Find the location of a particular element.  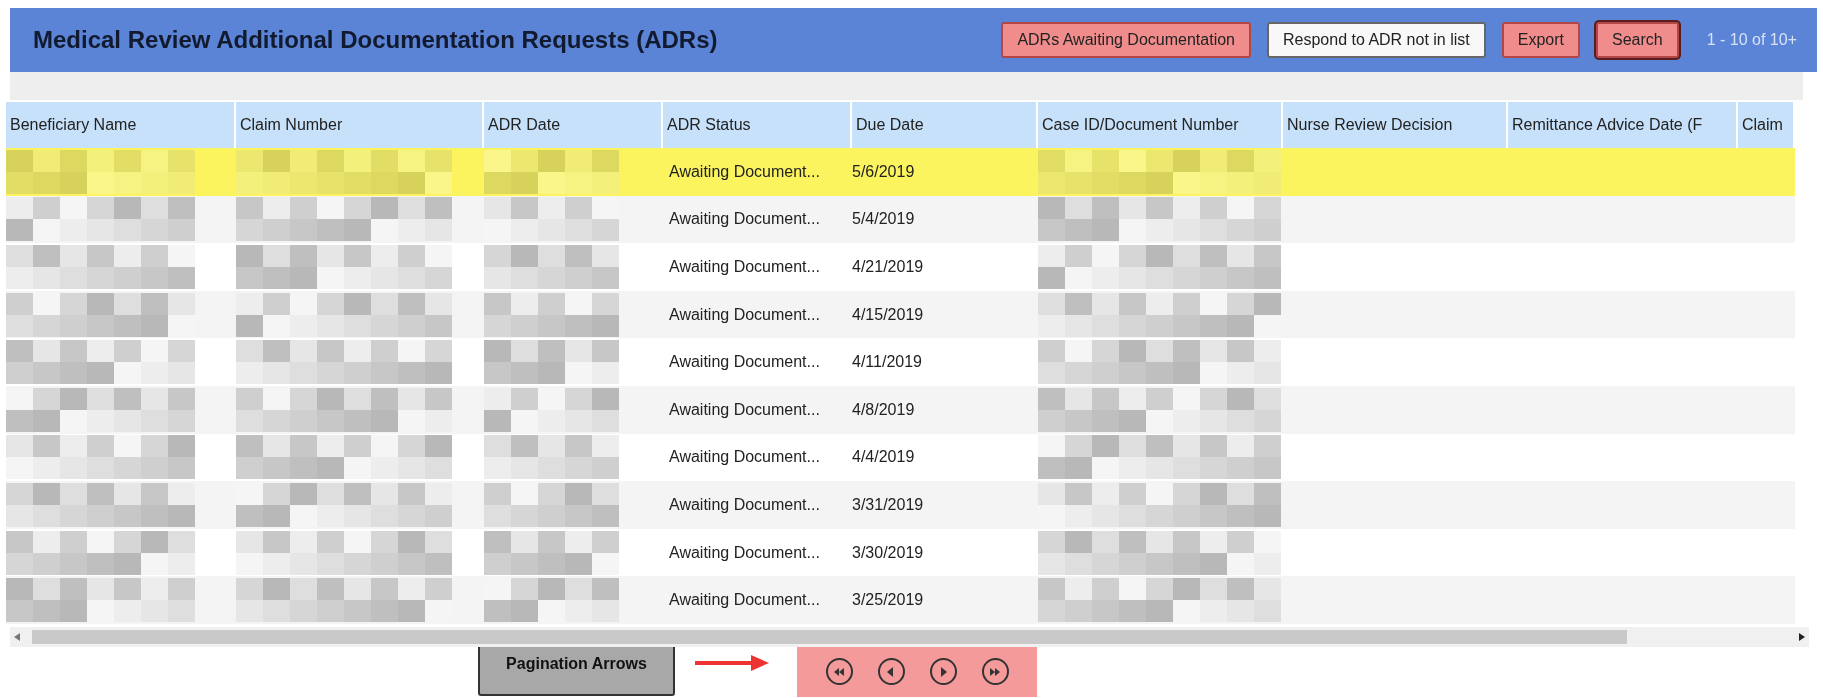

horizontal-scrollbar is located at coordinates (909, 636).